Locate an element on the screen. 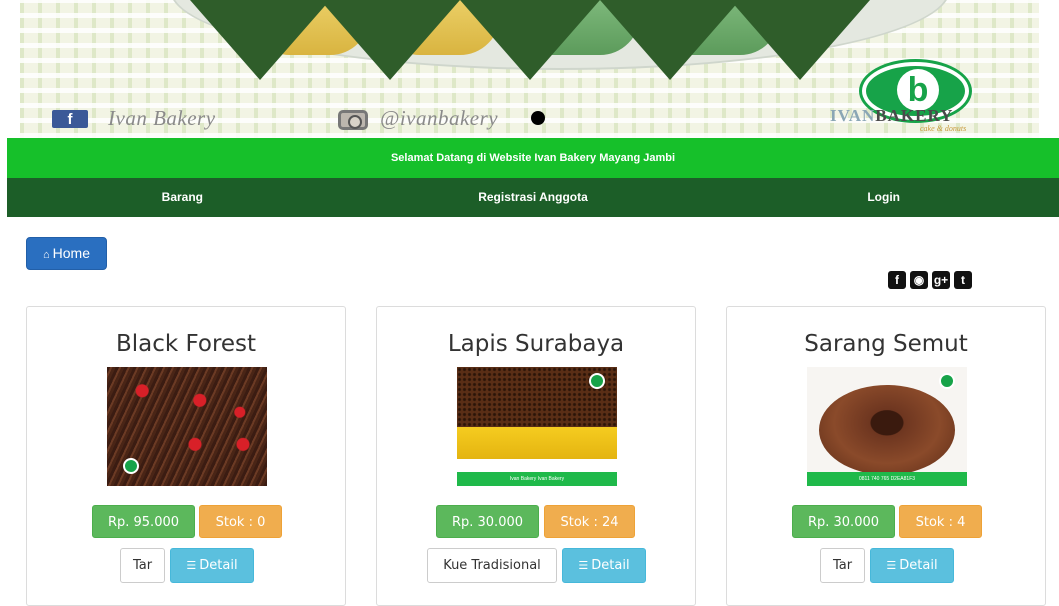 This screenshot has width=1059, height=606. brand-name-part: BAKERY is located at coordinates (914, 115).